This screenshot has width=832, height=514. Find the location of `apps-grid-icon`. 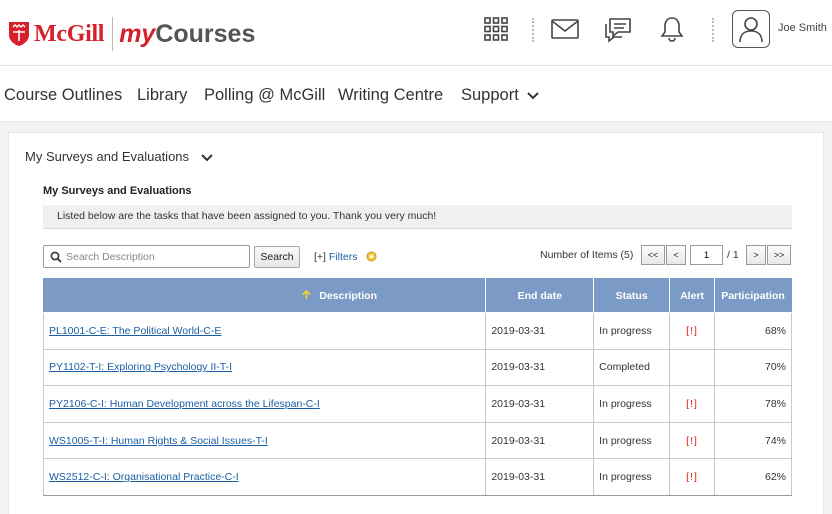

apps-grid-icon is located at coordinates (496, 29).